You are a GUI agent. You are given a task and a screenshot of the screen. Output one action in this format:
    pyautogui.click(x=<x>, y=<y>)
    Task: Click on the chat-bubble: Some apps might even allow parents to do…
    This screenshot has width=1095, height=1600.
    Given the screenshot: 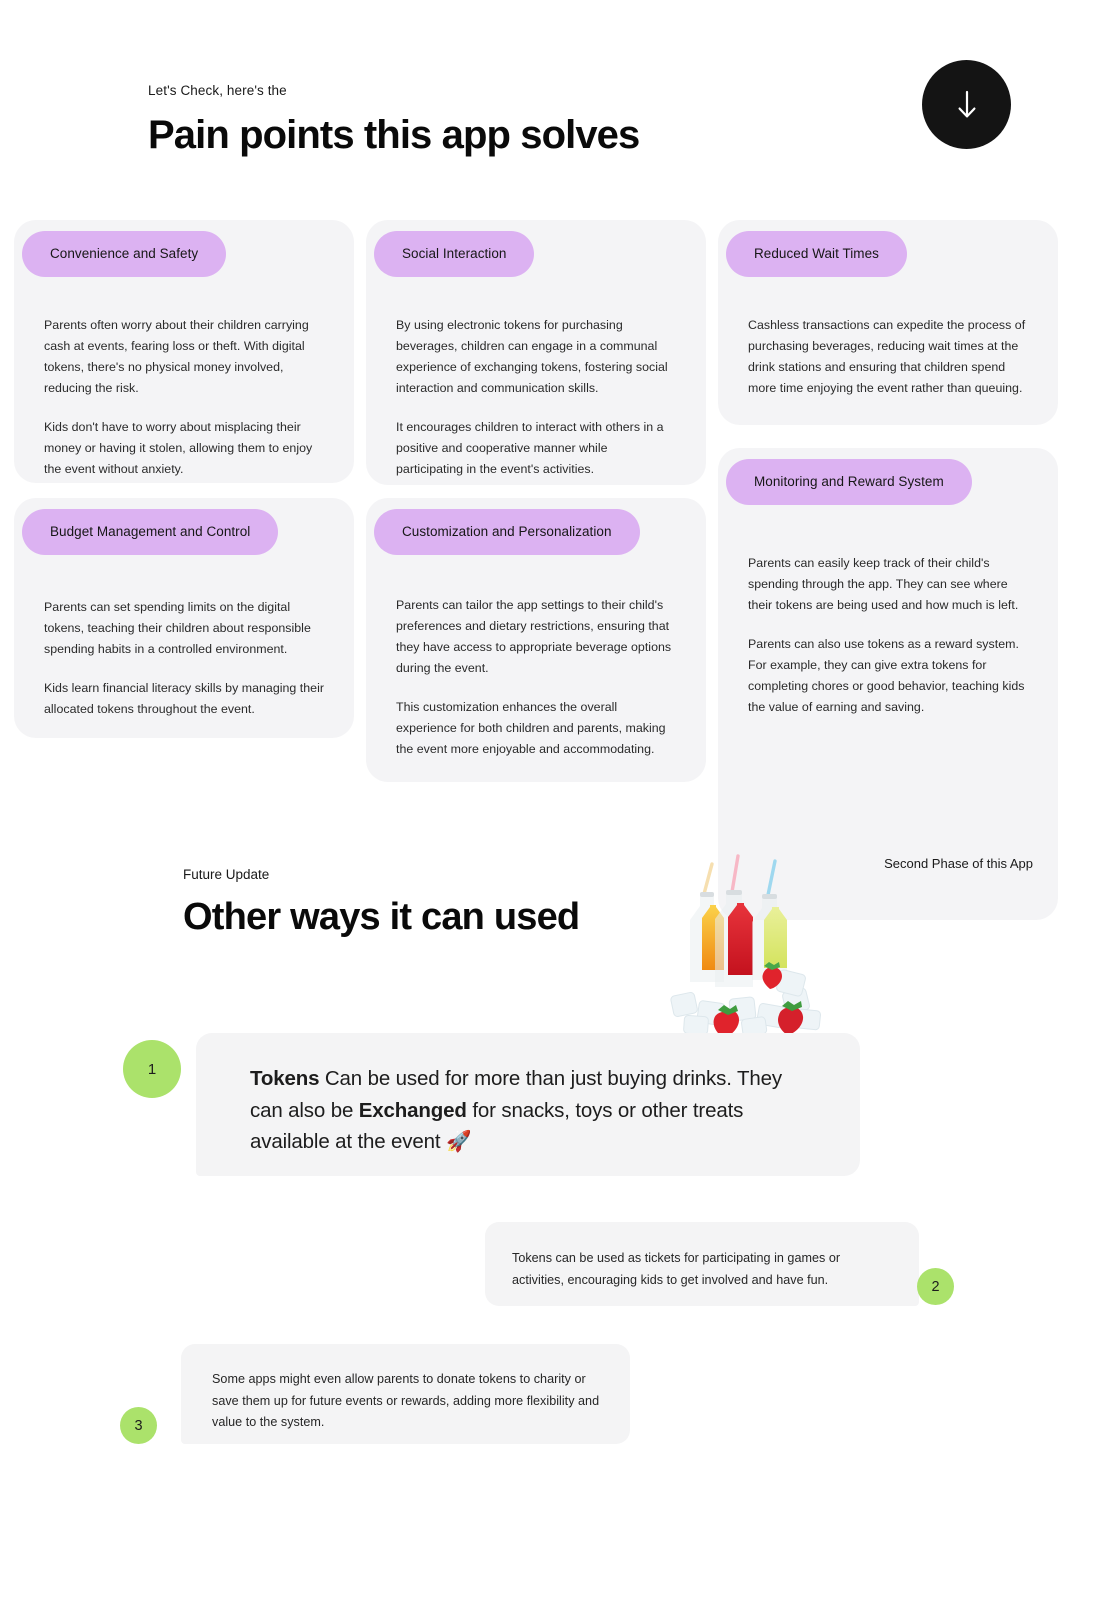 What is the action you would take?
    pyautogui.click(x=405, y=1394)
    